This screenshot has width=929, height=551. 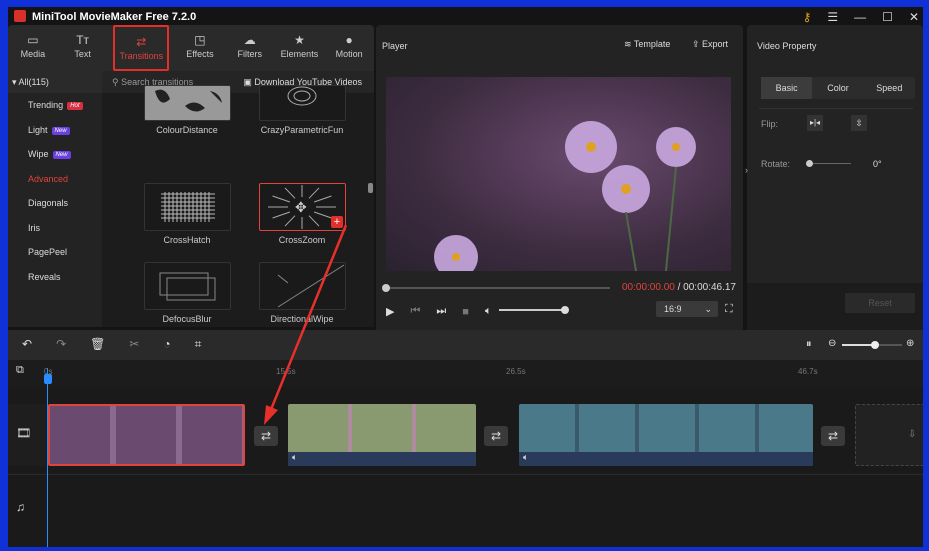 What do you see at coordinates (27, 344) in the screenshot?
I see `undo-button: ↶` at bounding box center [27, 344].